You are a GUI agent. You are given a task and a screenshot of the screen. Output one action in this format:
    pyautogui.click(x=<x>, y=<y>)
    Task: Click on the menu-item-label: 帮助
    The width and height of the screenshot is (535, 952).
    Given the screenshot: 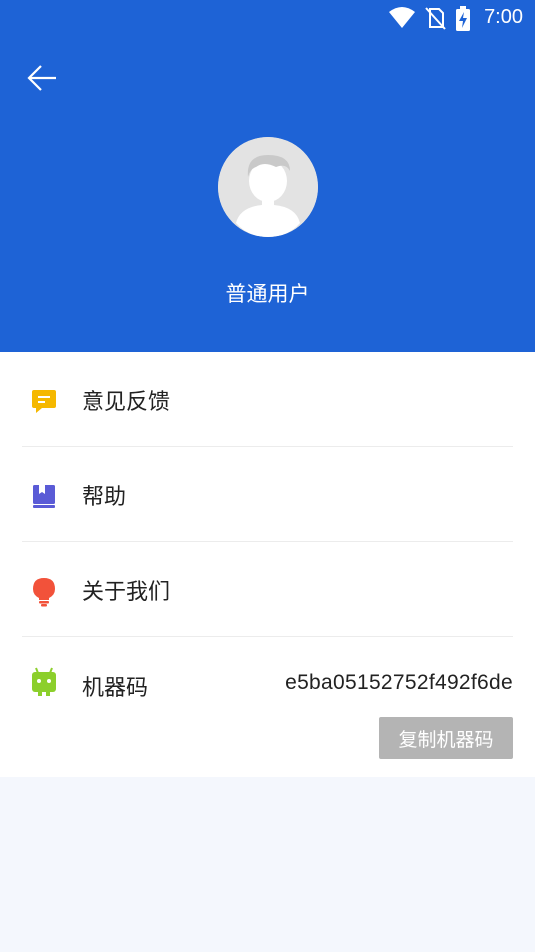 What is the action you would take?
    pyautogui.click(x=104, y=497)
    